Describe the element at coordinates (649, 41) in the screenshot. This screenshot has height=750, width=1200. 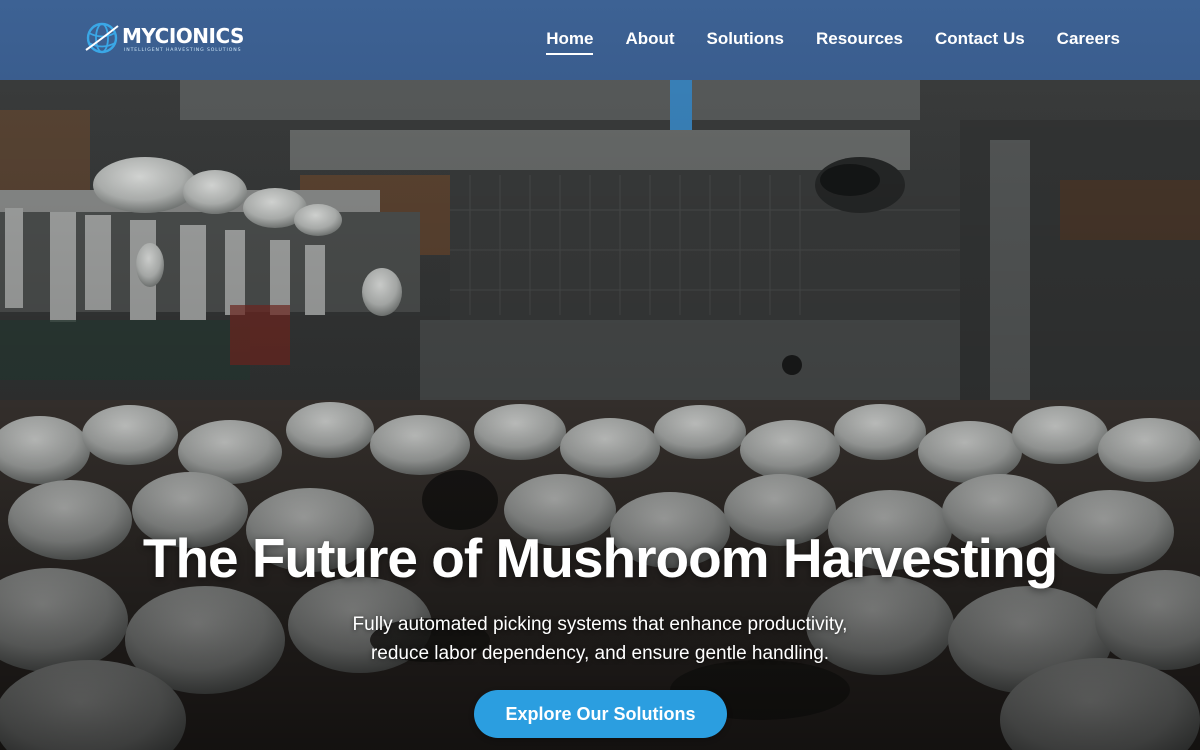
I see `nav-about: About` at that location.